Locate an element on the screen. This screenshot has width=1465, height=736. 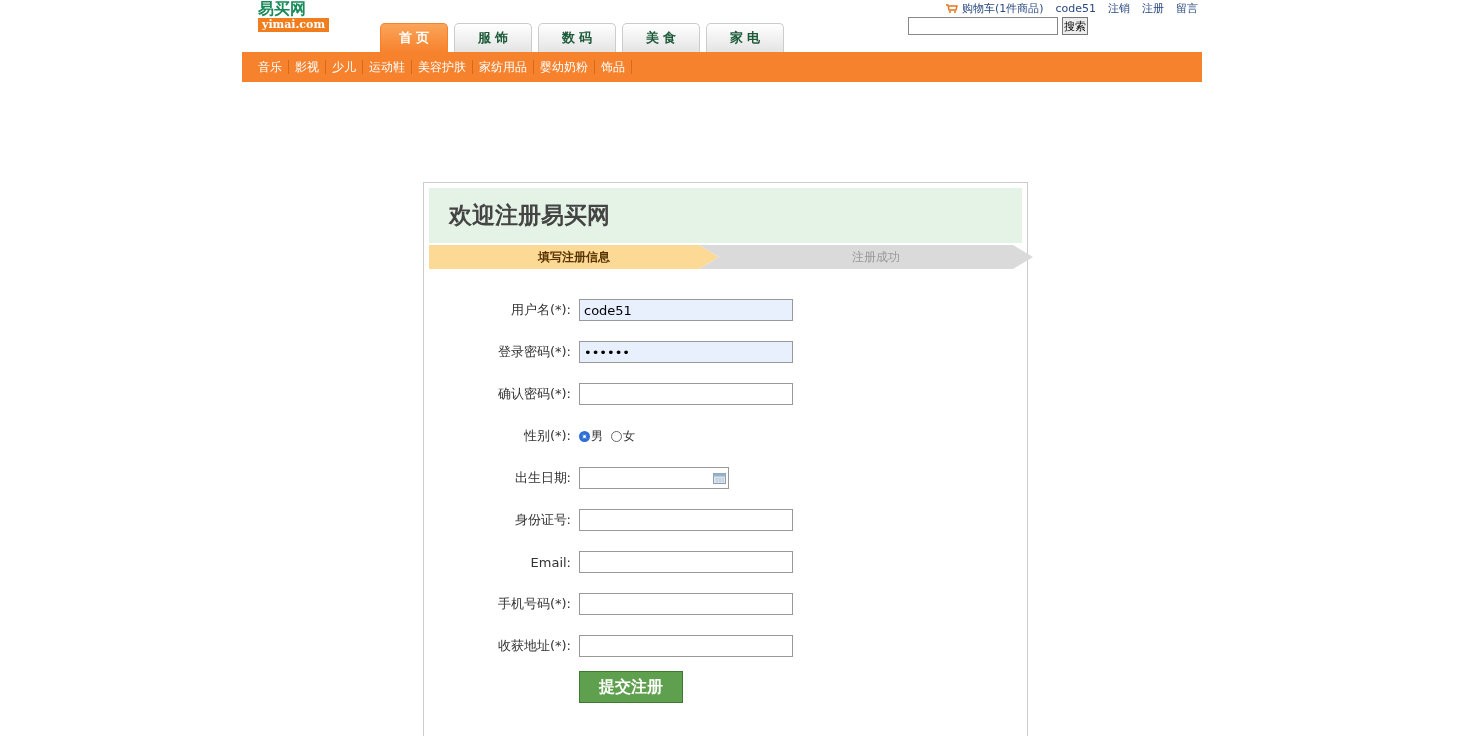
logo-domain: yimai.com is located at coordinates (294, 25).